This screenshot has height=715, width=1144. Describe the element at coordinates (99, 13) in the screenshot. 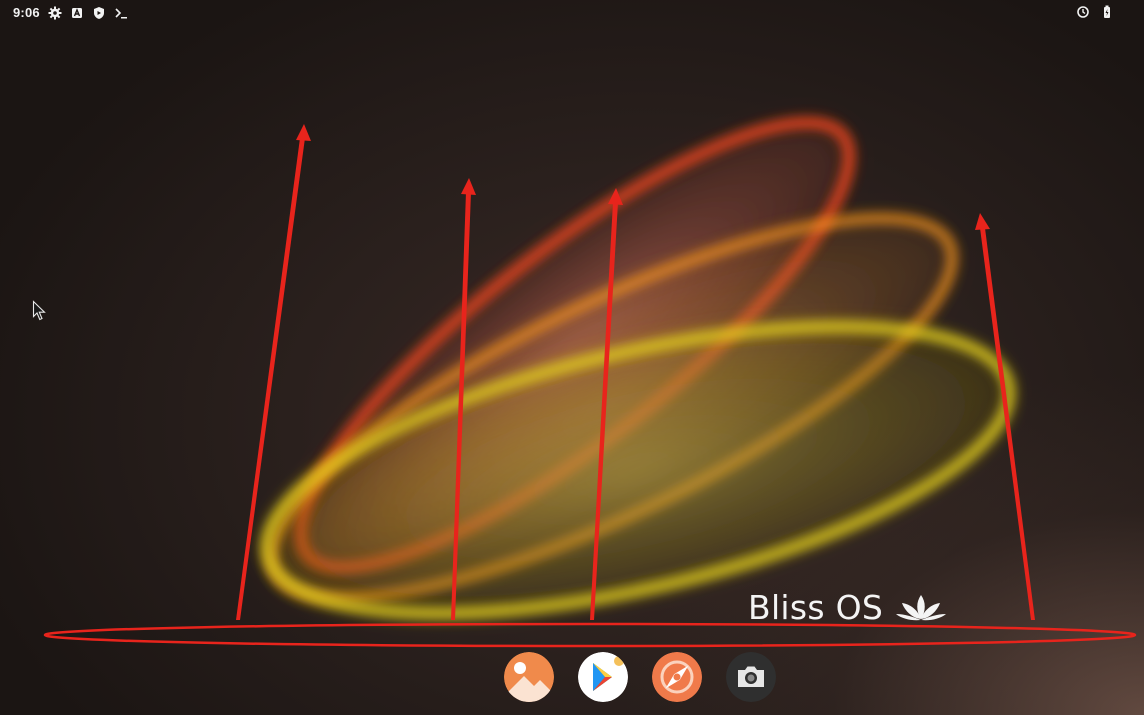

I see `shield-icon` at that location.